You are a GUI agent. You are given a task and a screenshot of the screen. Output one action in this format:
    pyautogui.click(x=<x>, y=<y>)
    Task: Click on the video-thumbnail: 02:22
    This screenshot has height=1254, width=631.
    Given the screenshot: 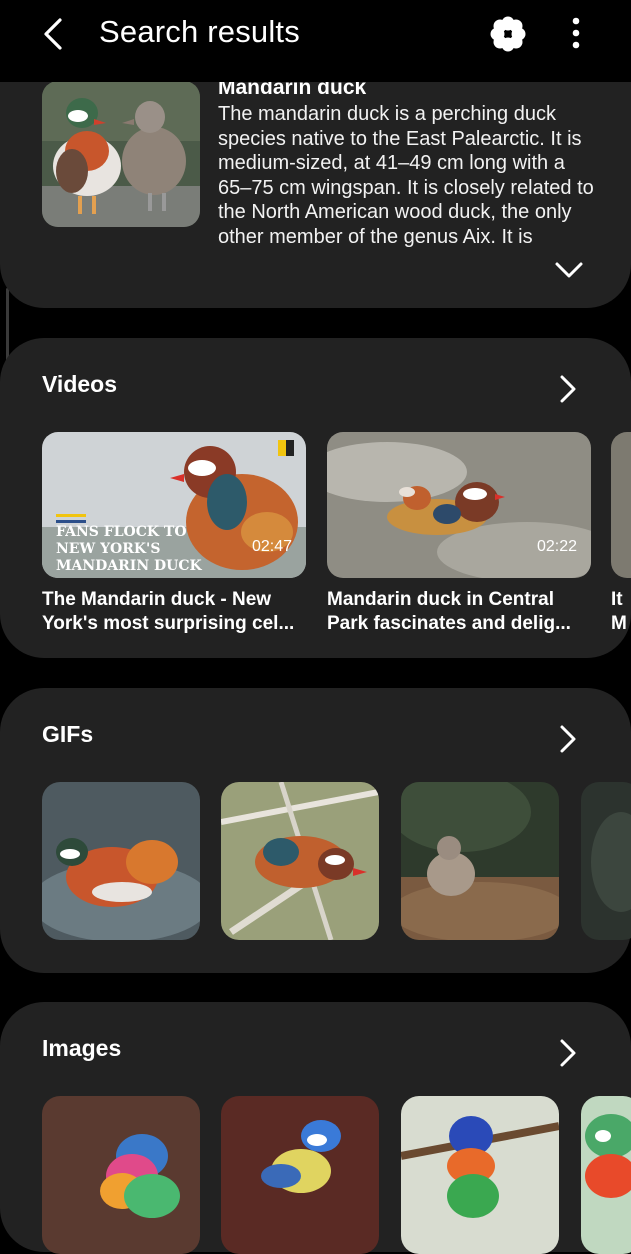 What is the action you would take?
    pyautogui.click(x=459, y=505)
    